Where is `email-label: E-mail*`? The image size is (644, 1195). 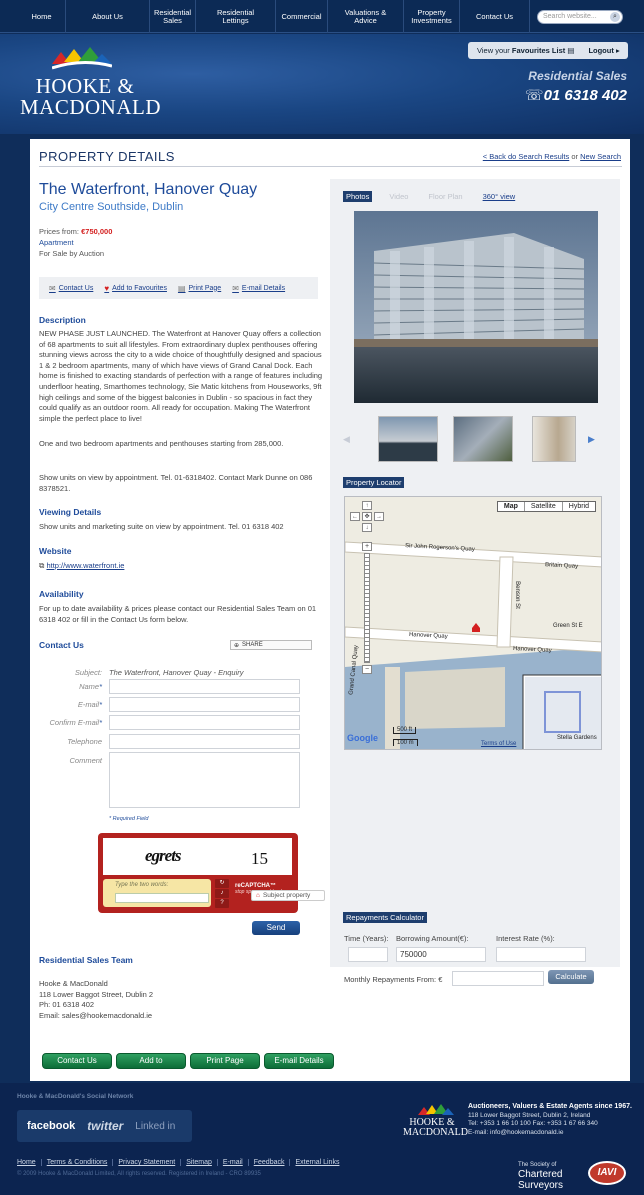 email-label: E-mail* is located at coordinates (89, 704).